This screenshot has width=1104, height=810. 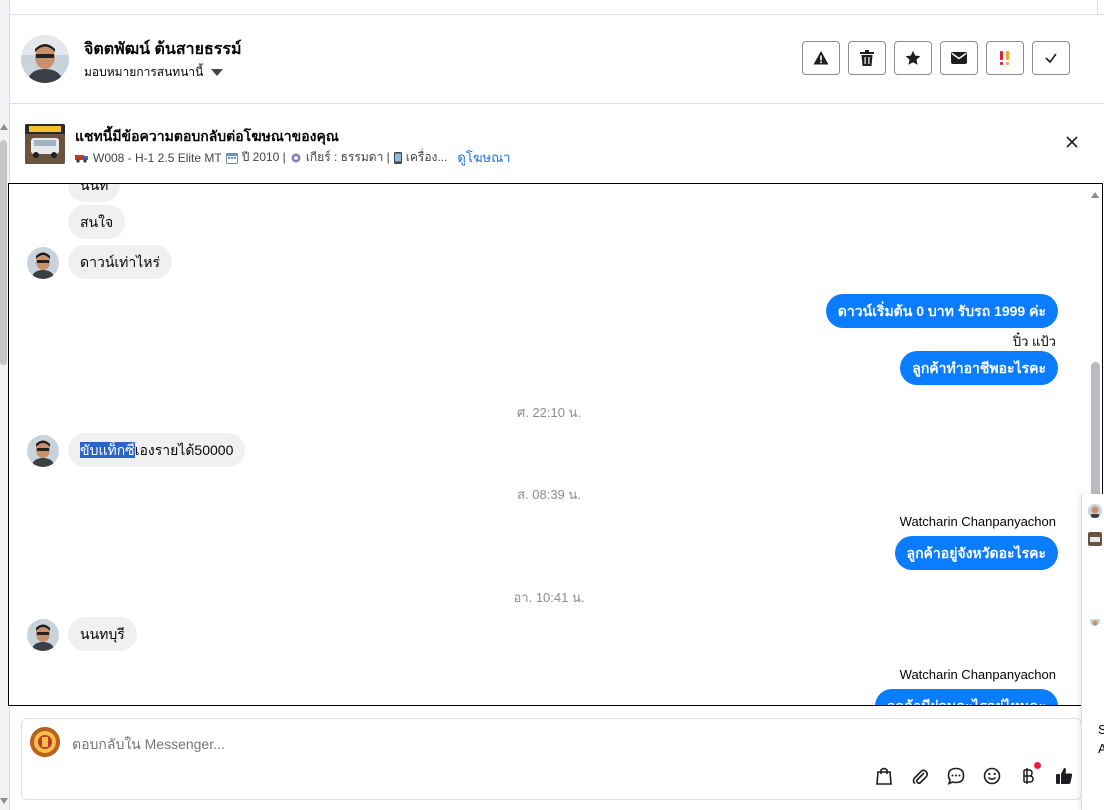 What do you see at coordinates (976, 553) in the screenshot?
I see `message-bubble-outgoing: ลูกค้าอยู่จังหวัดอะไรคะ` at bounding box center [976, 553].